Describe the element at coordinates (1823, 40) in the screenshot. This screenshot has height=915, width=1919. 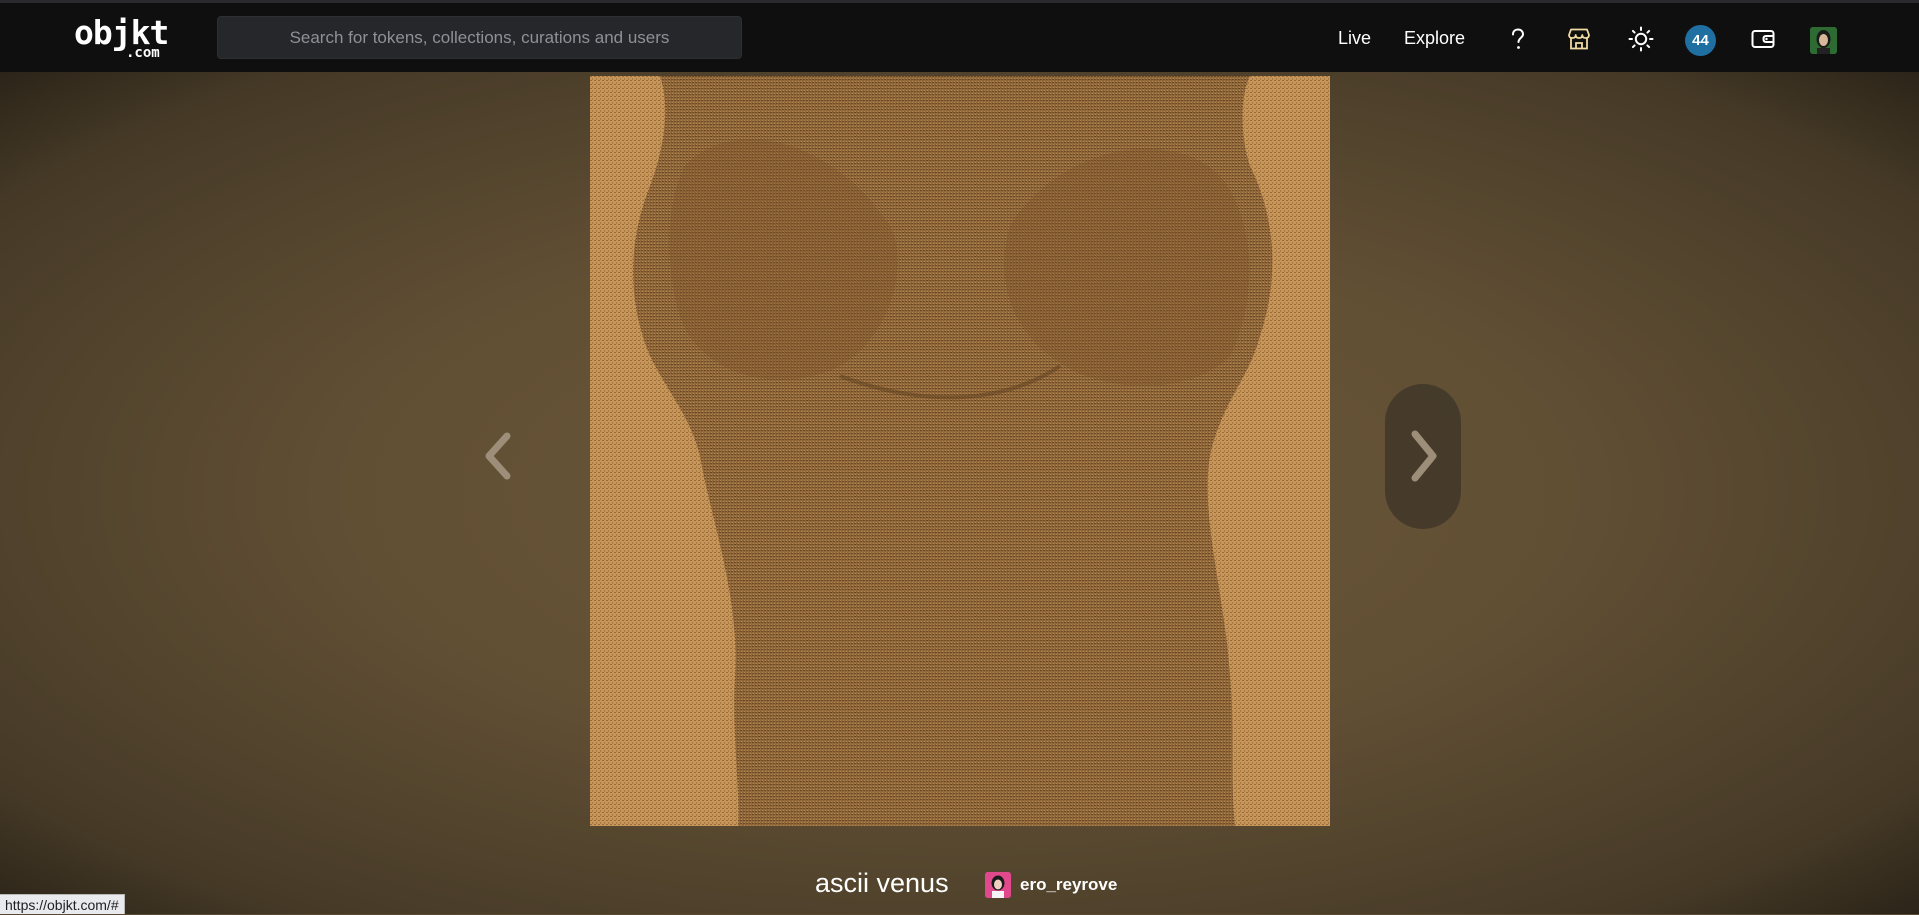
I see `user-avatar` at that location.